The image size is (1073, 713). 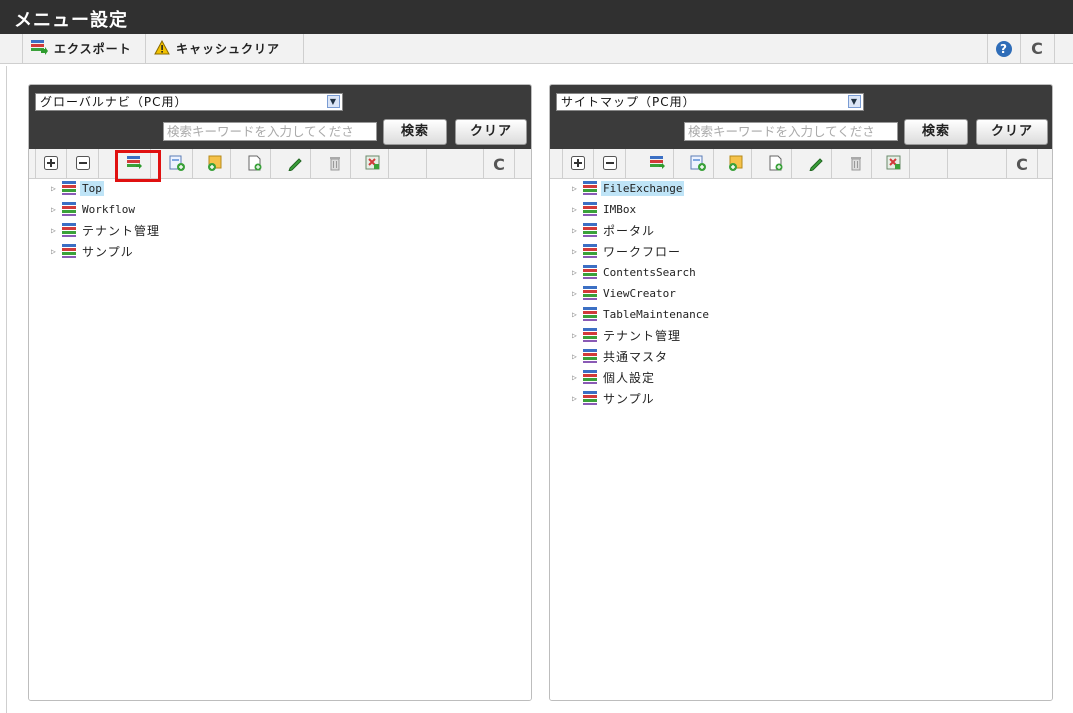 I want to click on cache-clear-button: キャッシュクリア, so click(x=225, y=48).